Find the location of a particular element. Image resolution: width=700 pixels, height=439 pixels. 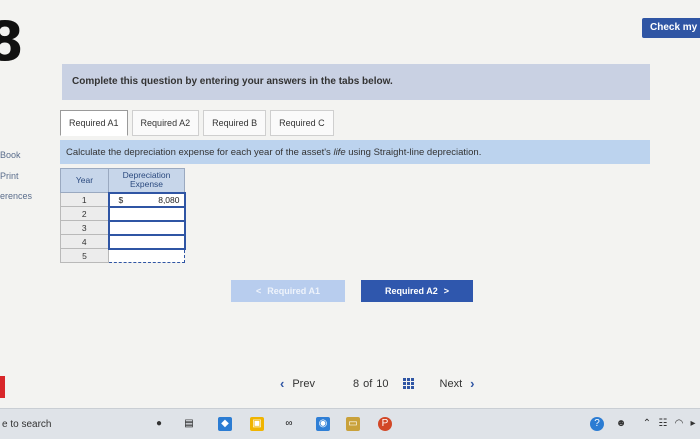

previous-tab-label: Required A1 is located at coordinates (293, 291).